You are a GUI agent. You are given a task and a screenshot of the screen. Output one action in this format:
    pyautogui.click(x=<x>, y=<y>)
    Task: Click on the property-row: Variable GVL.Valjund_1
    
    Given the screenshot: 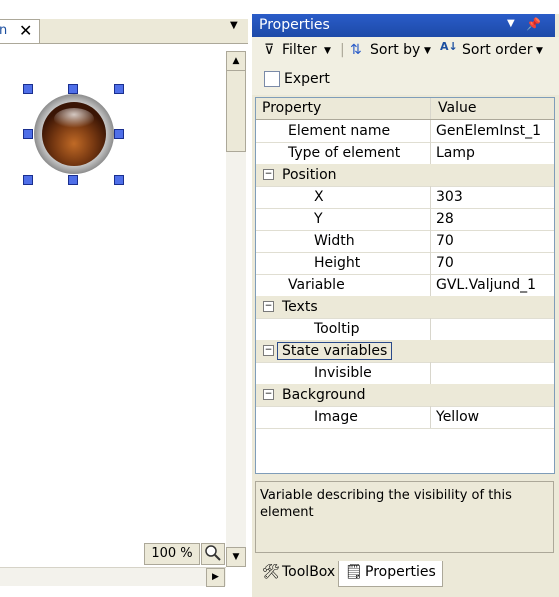 What is the action you would take?
    pyautogui.click(x=405, y=285)
    